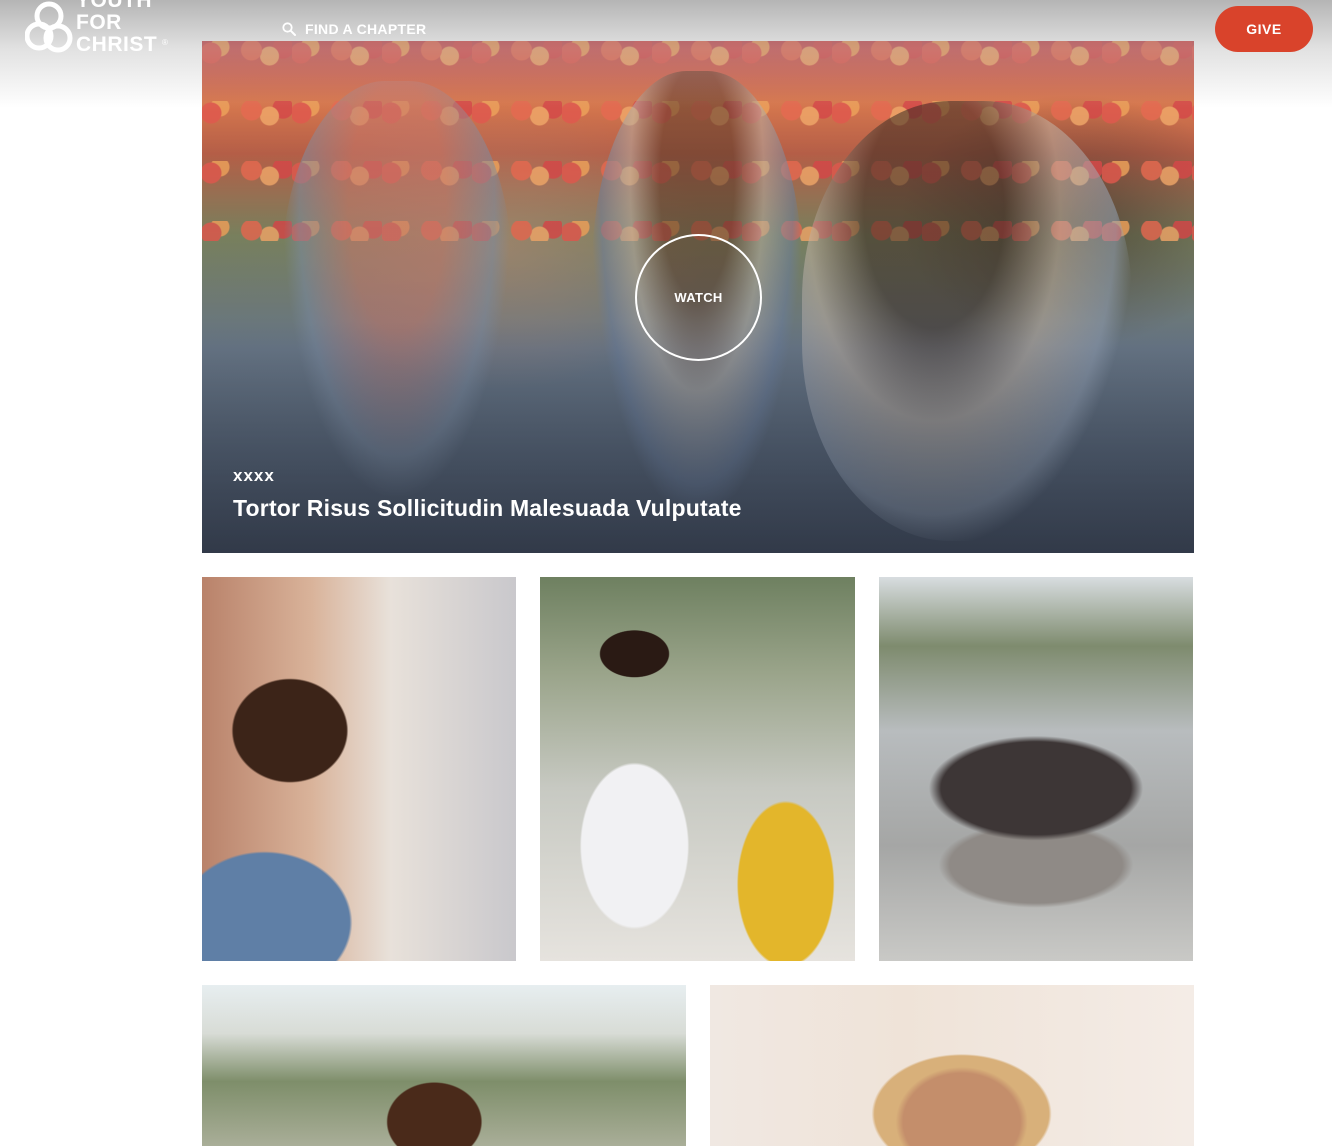  What do you see at coordinates (165, 42) in the screenshot?
I see `registered-mark: ®` at bounding box center [165, 42].